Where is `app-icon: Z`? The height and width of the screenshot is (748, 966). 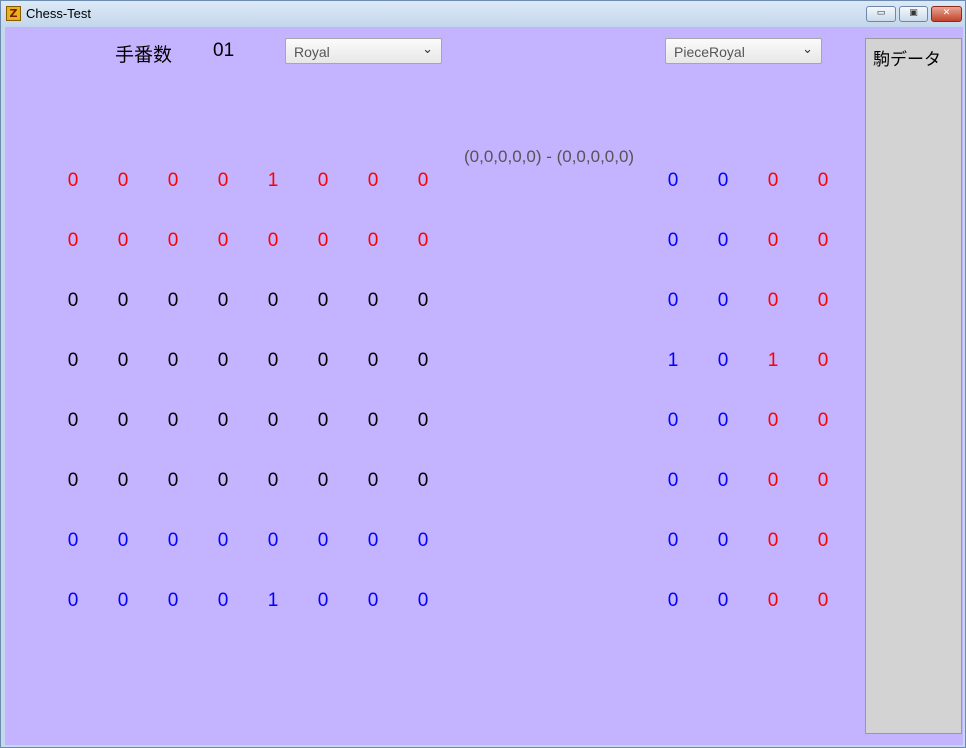
app-icon: Z is located at coordinates (13, 13).